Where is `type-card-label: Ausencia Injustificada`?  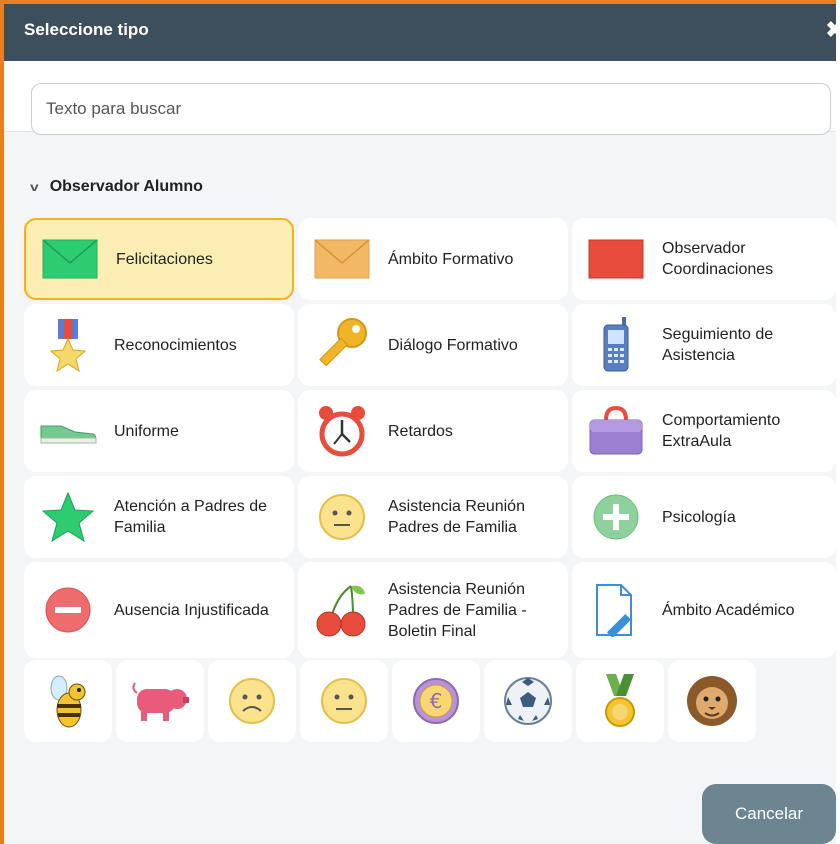
type-card-label: Ausencia Injustificada is located at coordinates (191, 610).